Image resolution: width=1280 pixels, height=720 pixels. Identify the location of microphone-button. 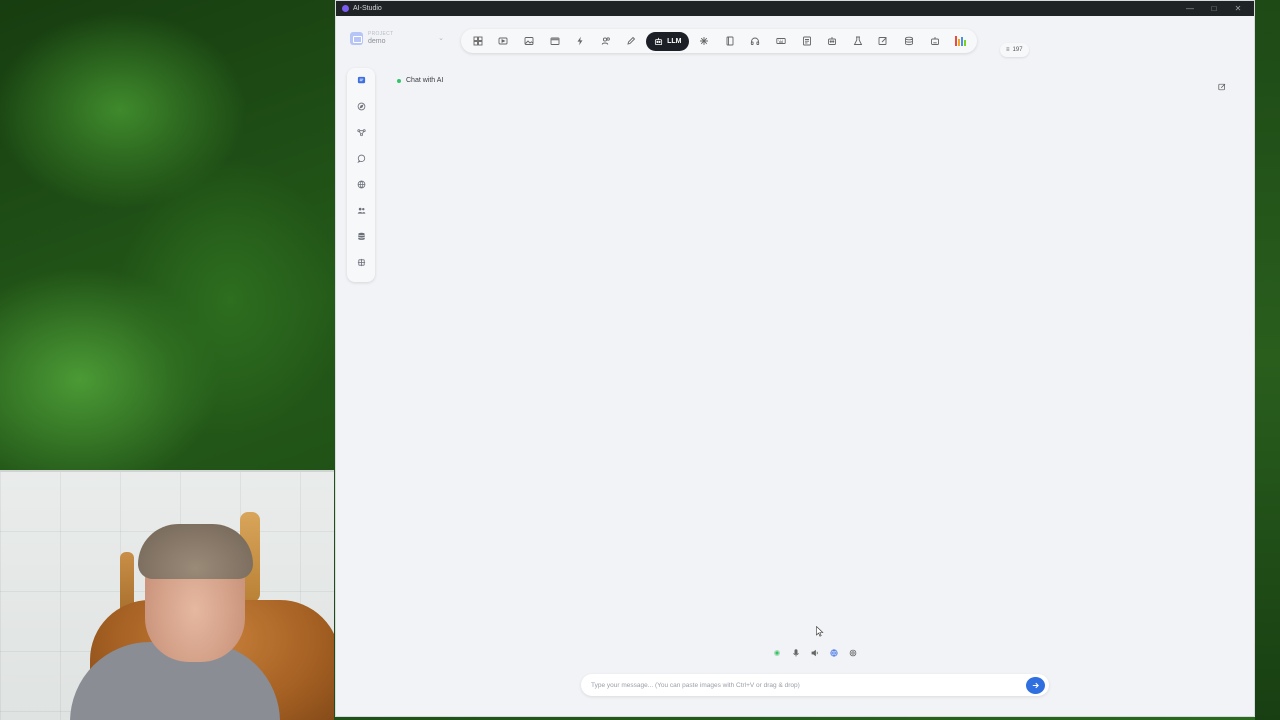
(795, 652).